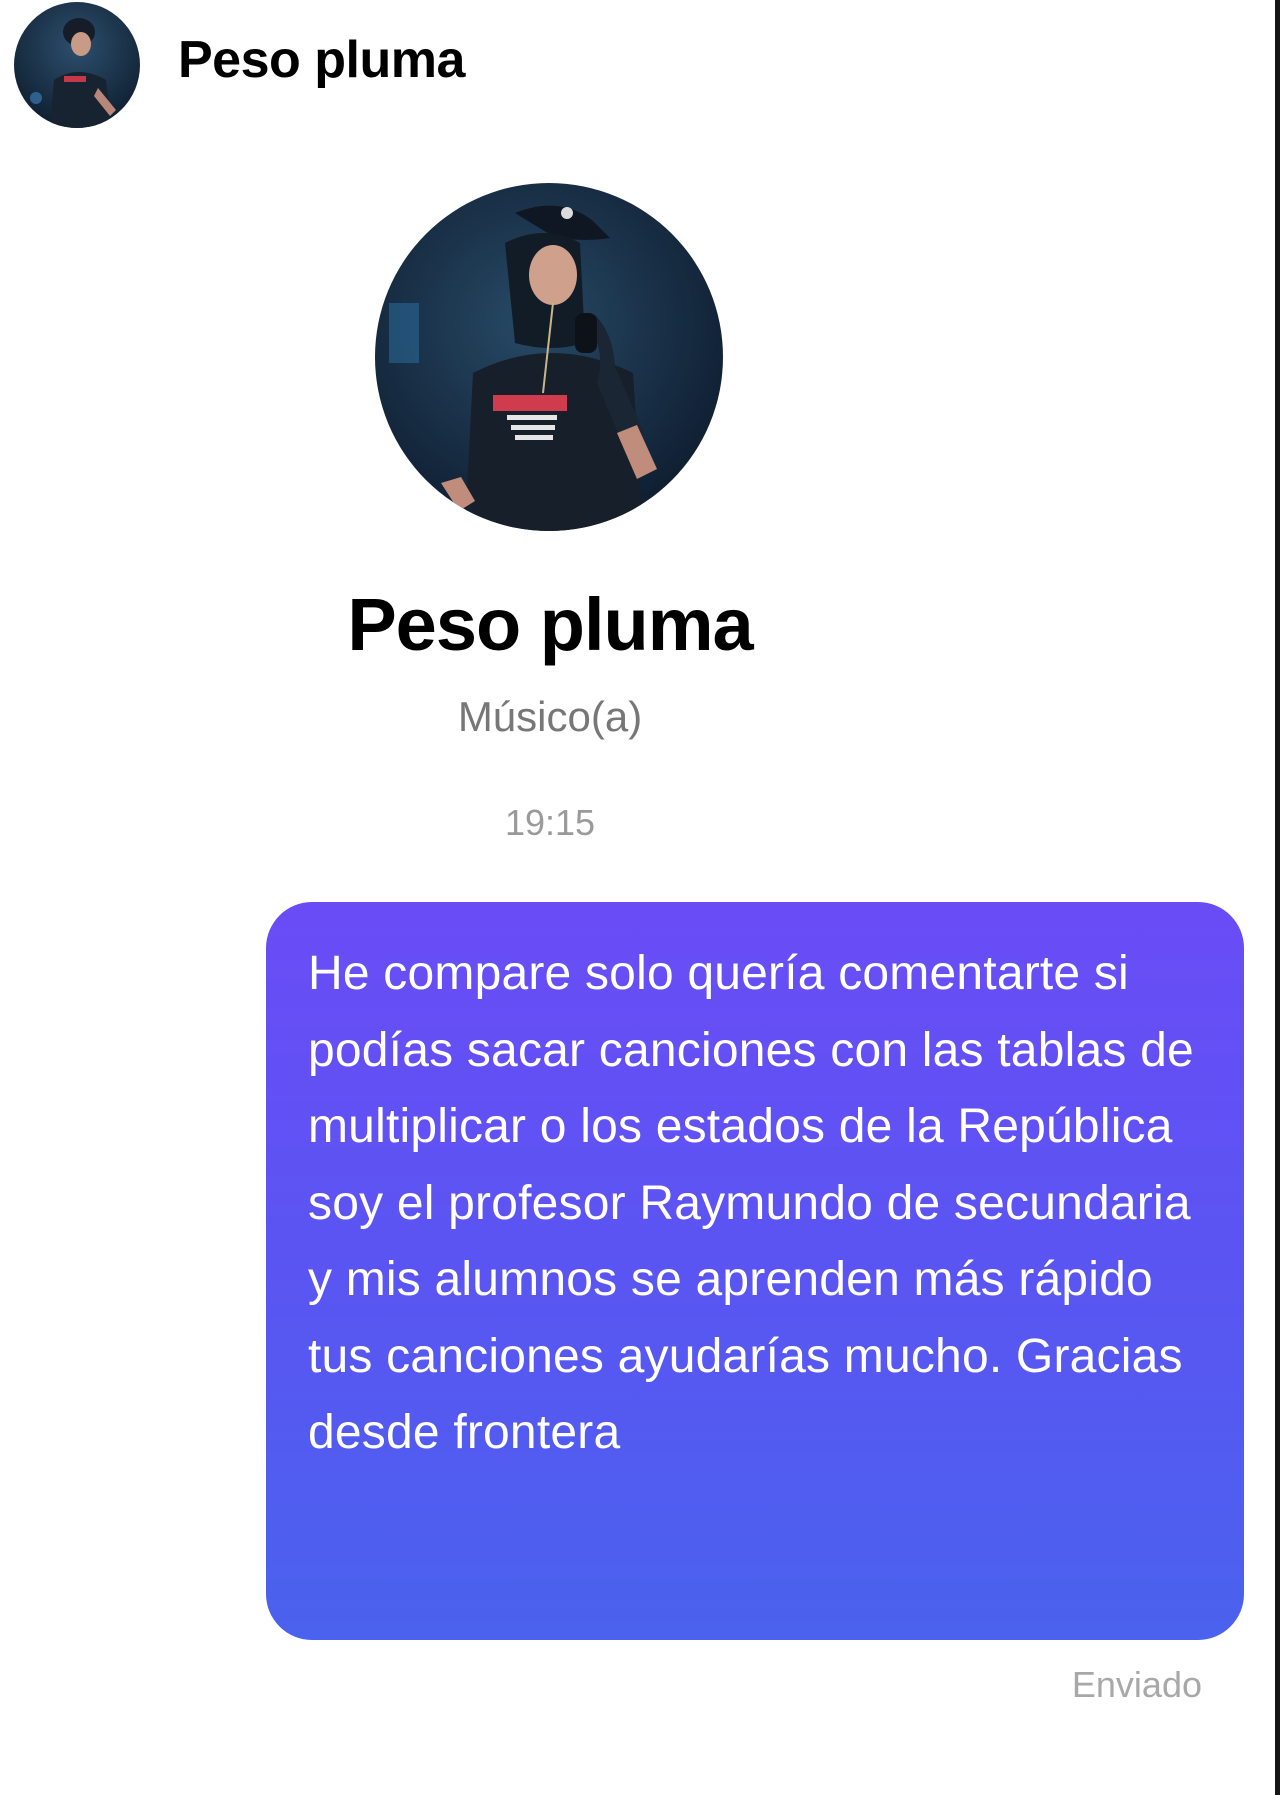  I want to click on chat-header: Peso pluma, so click(635, 65).